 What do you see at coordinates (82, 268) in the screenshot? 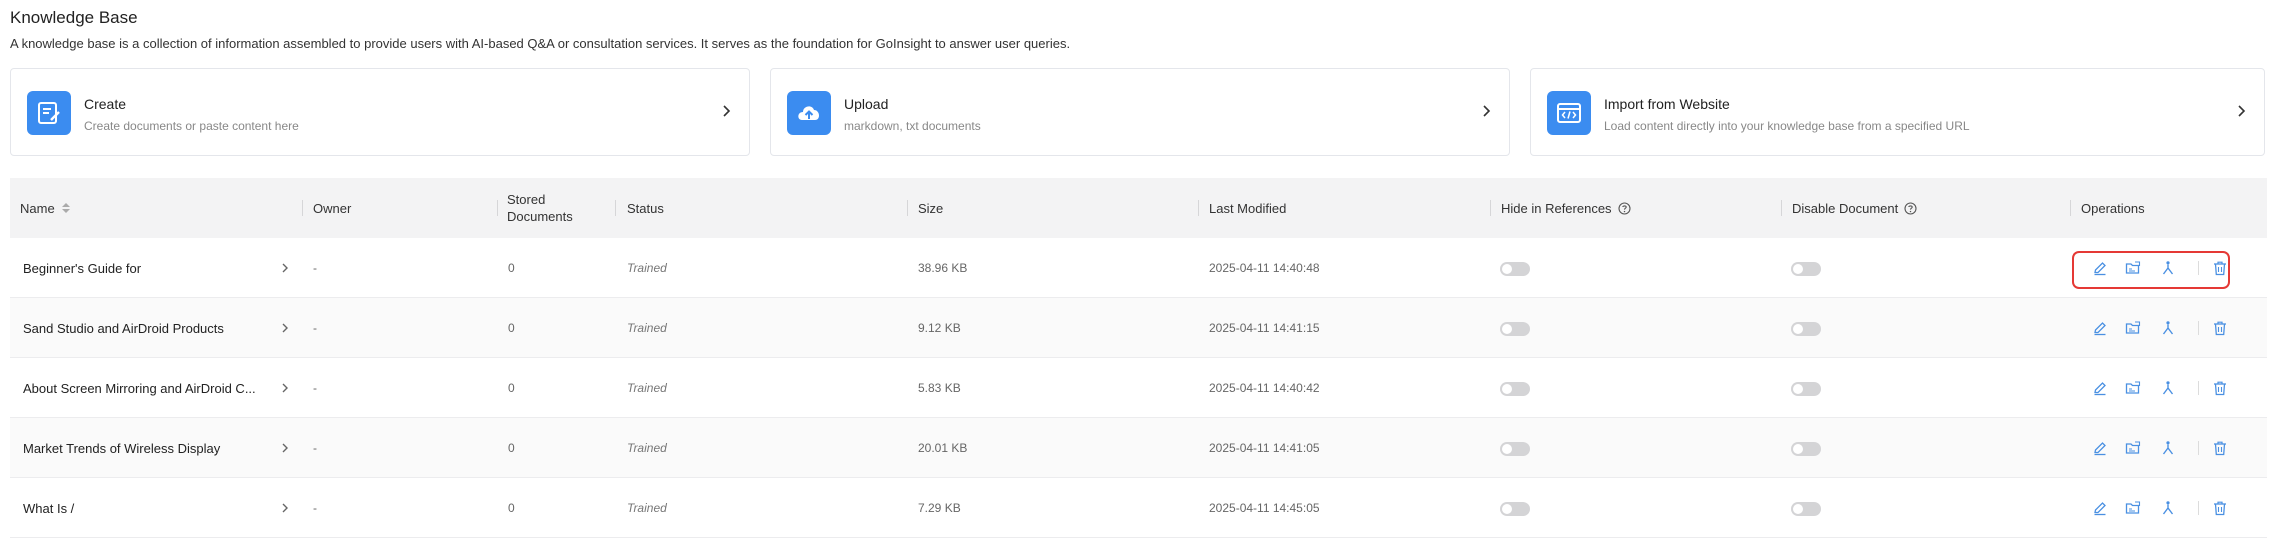
I see `document-name: Beginner's Guide for` at bounding box center [82, 268].